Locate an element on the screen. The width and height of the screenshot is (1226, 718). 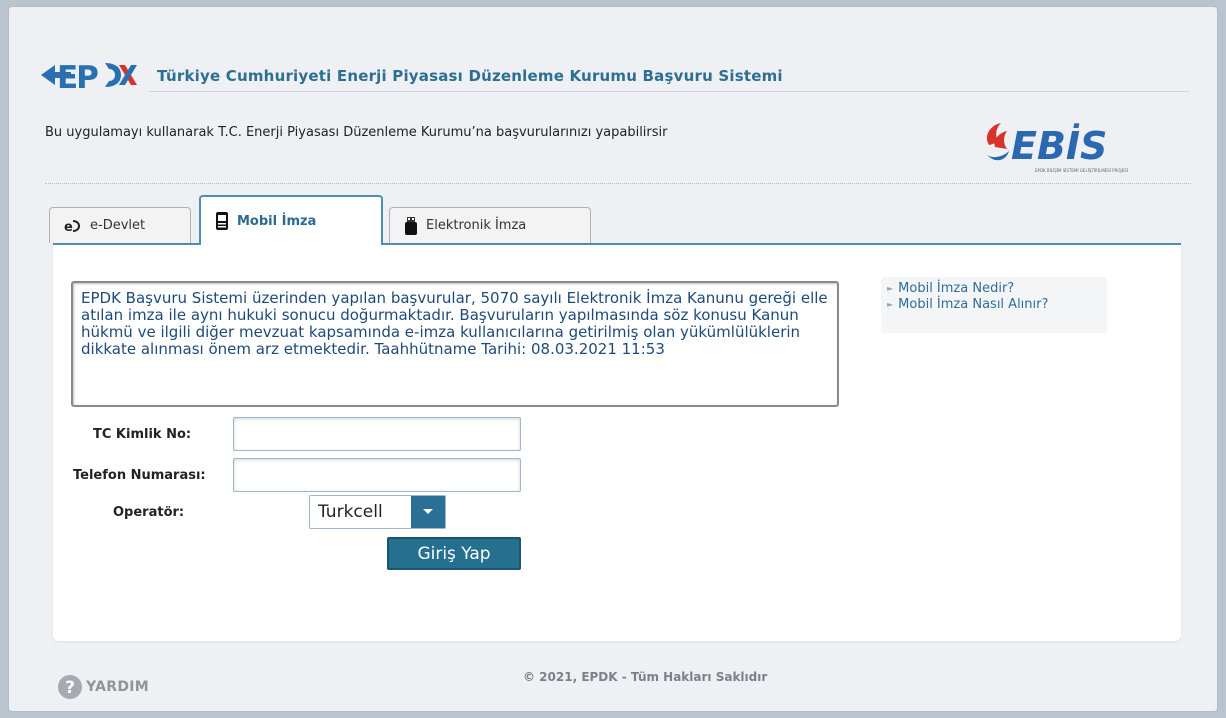
telefon-input is located at coordinates (377, 475).